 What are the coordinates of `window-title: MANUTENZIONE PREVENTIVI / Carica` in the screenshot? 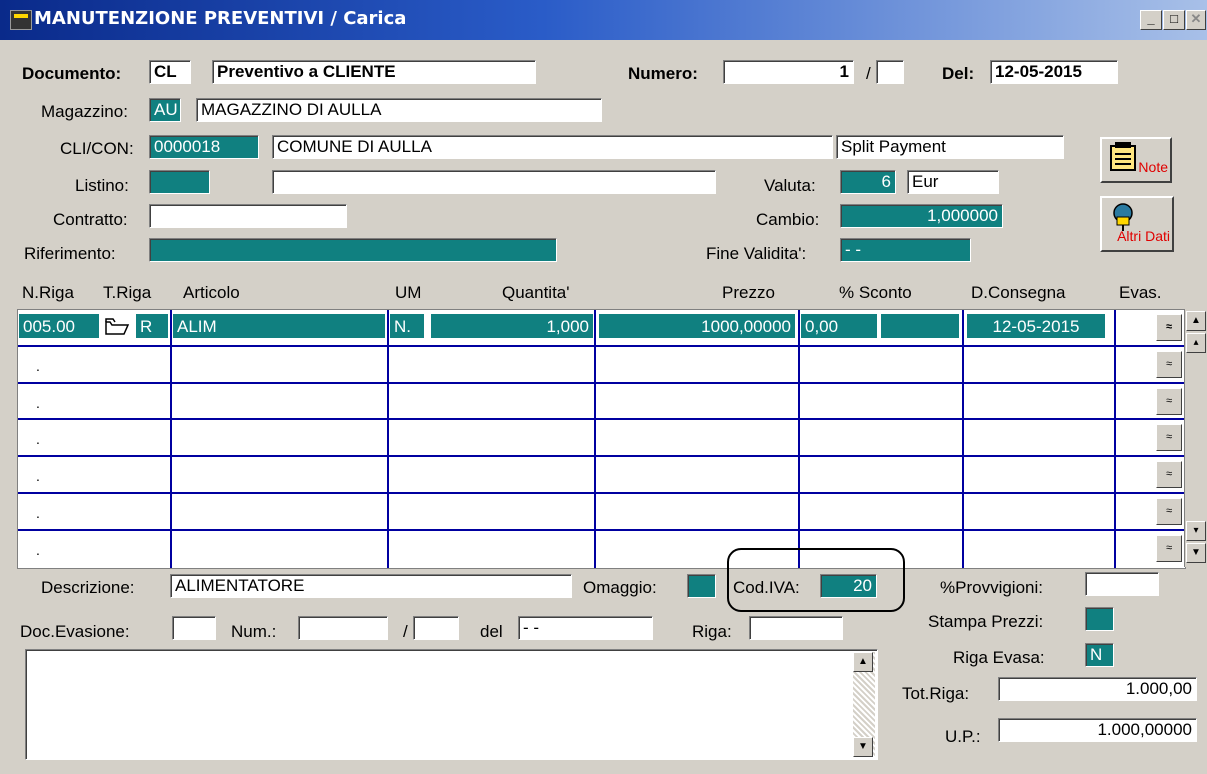 It's located at (220, 18).